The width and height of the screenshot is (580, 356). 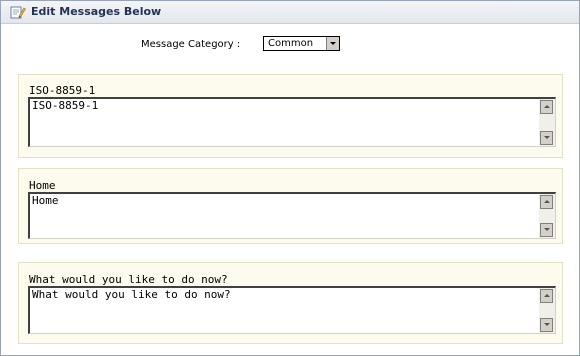 I want to click on message-label-1: ISO-8859-1, so click(x=62, y=90).